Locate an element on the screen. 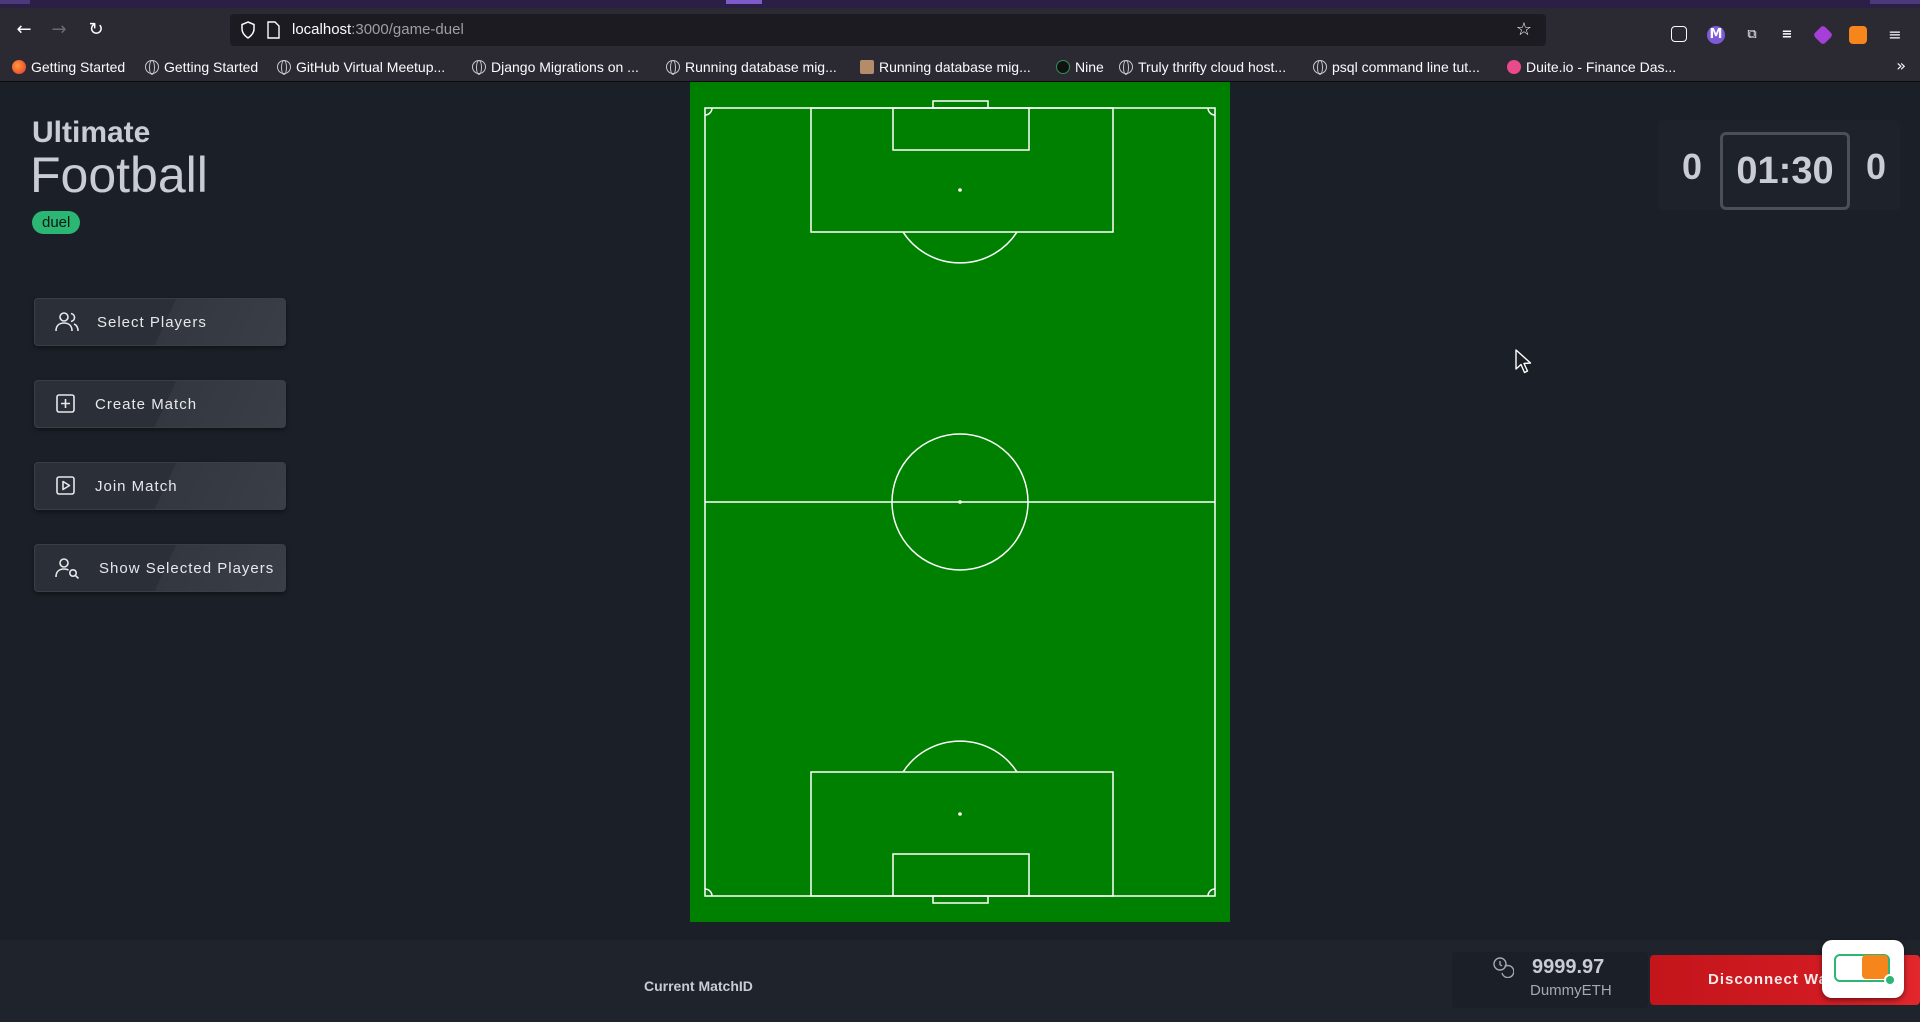 This screenshot has height=1022, width=1920. url-text: localhost:3000/game-duel is located at coordinates (378, 29).